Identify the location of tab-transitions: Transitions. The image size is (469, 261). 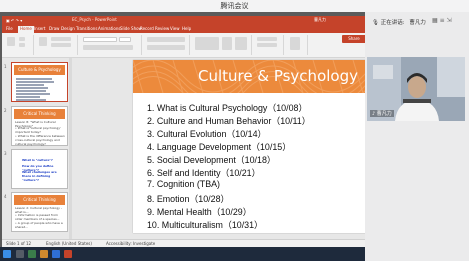
(86, 28).